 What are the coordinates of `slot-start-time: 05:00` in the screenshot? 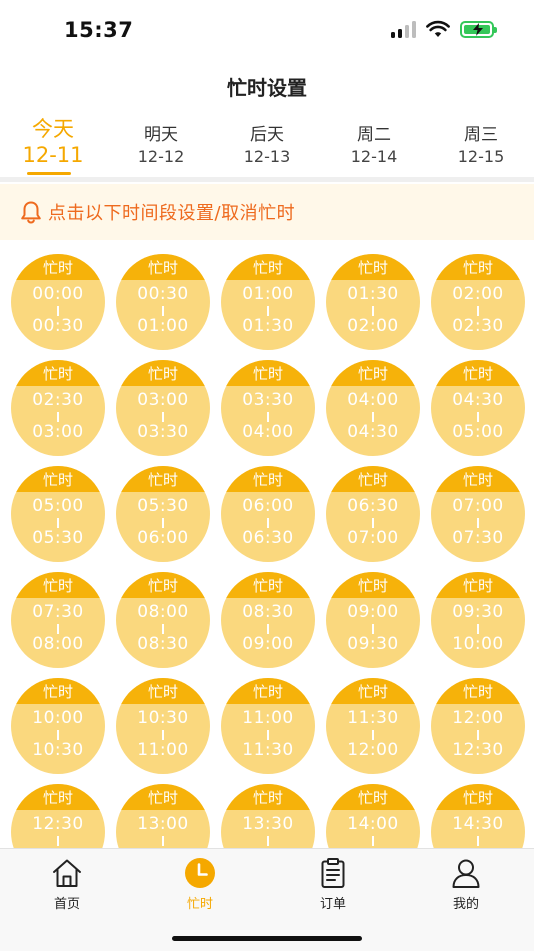 It's located at (58, 506).